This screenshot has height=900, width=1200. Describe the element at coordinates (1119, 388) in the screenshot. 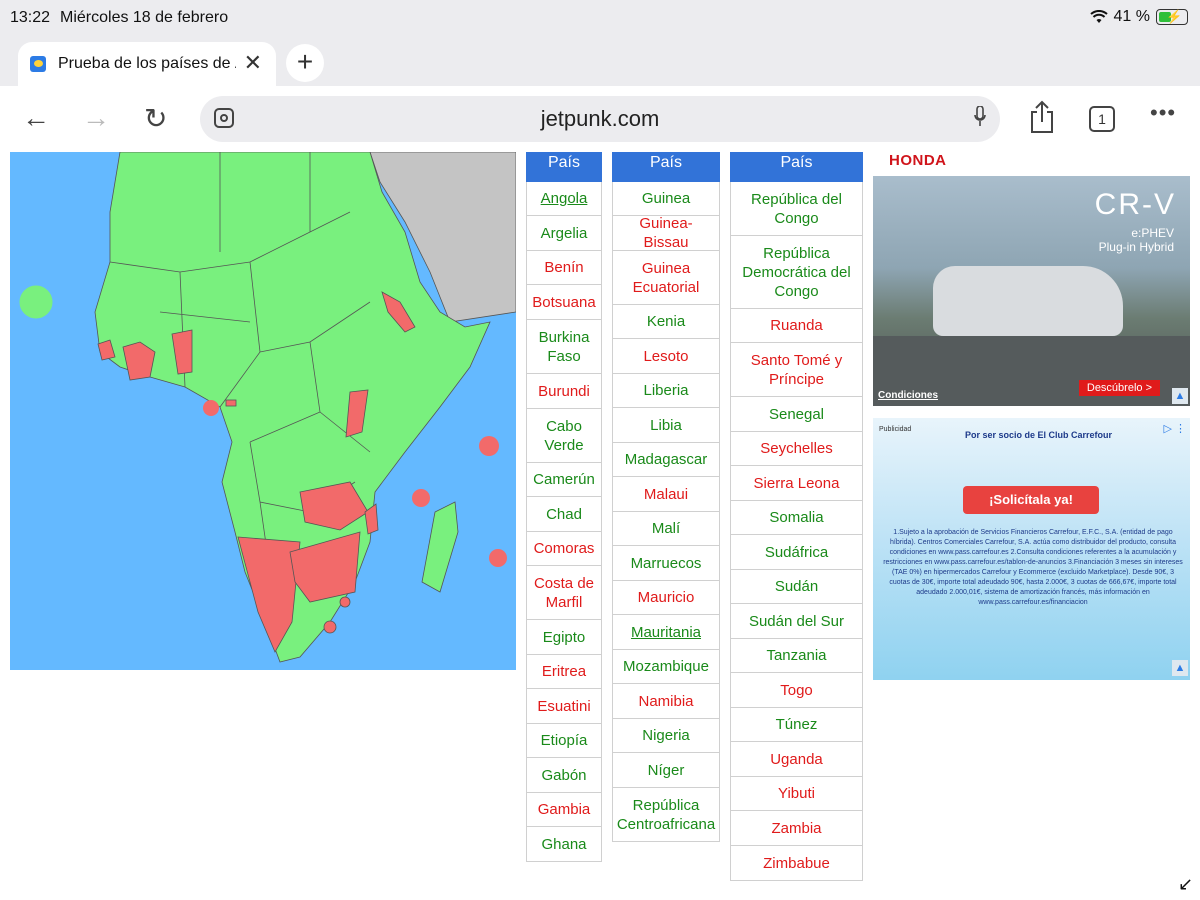

I see `ad-cta-button: Descúbrelo >` at that location.